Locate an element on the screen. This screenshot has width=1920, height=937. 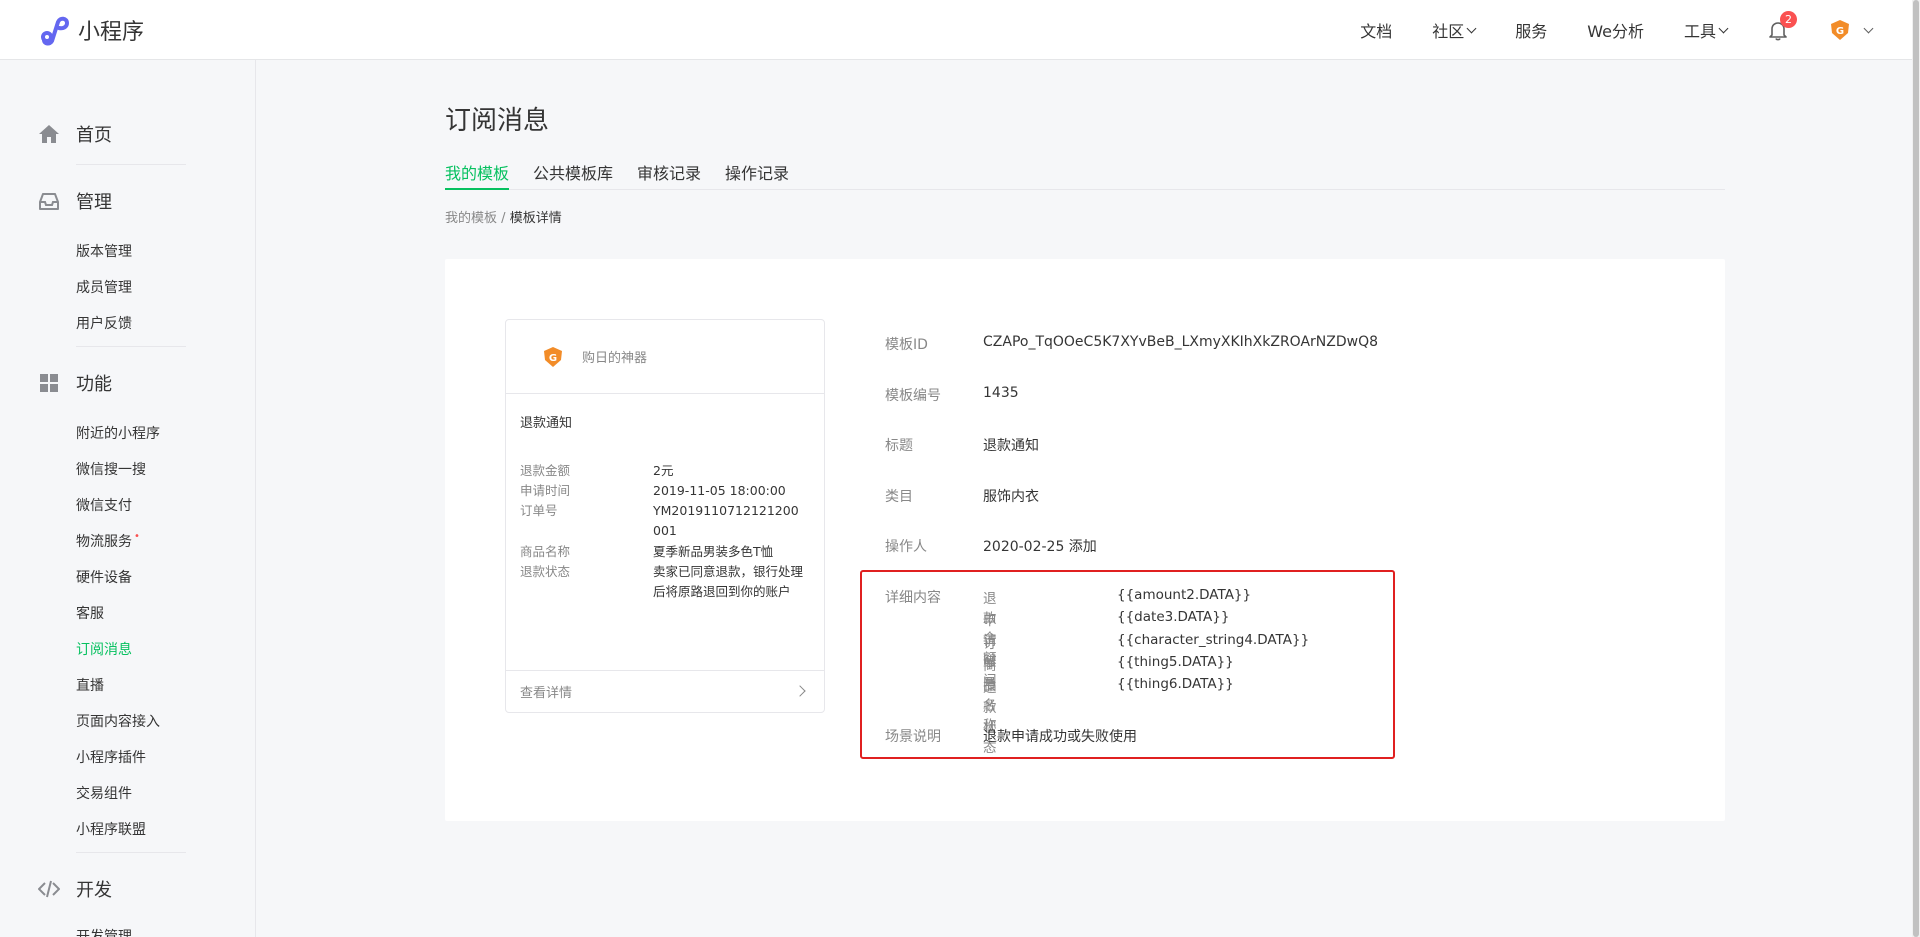
preview-card-header: G 购日的神器 is located at coordinates (665, 357).